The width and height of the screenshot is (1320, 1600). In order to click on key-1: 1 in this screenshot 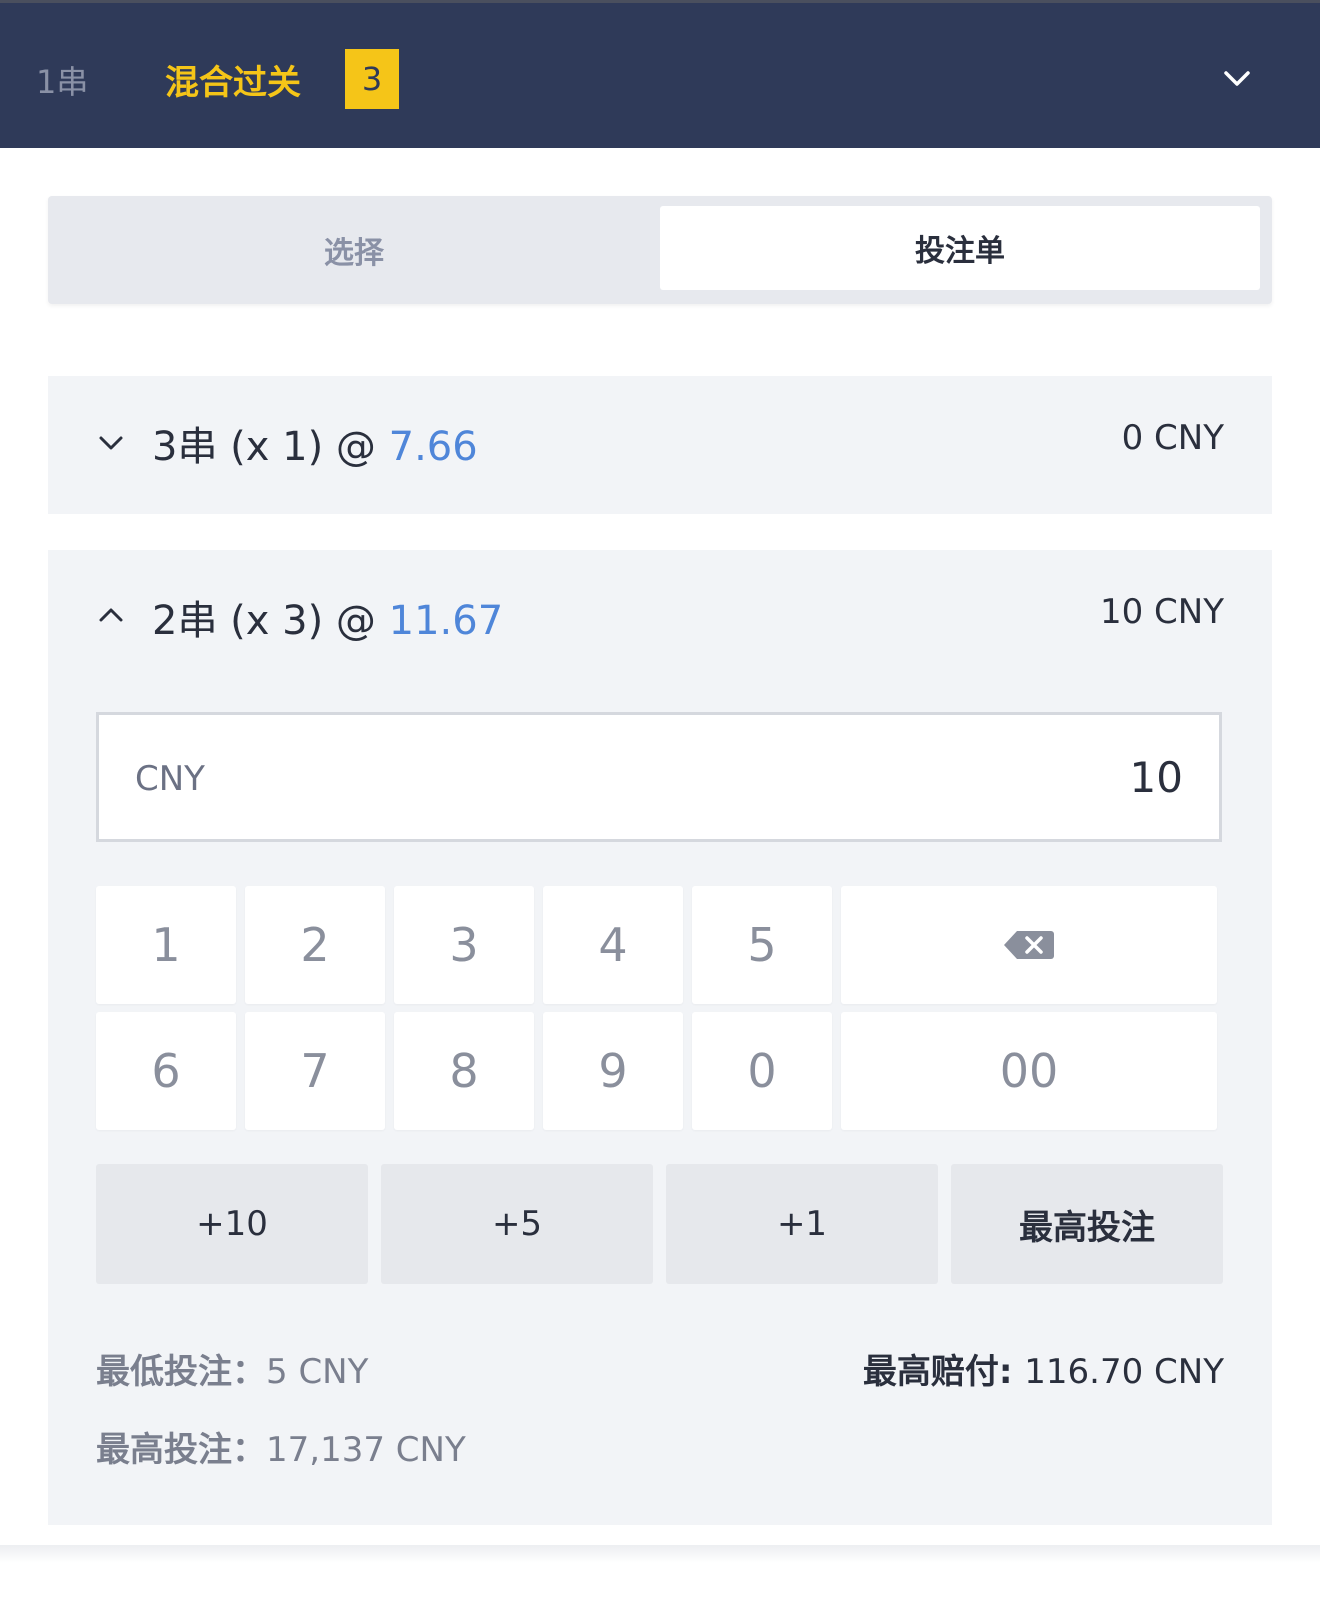, I will do `click(166, 945)`.